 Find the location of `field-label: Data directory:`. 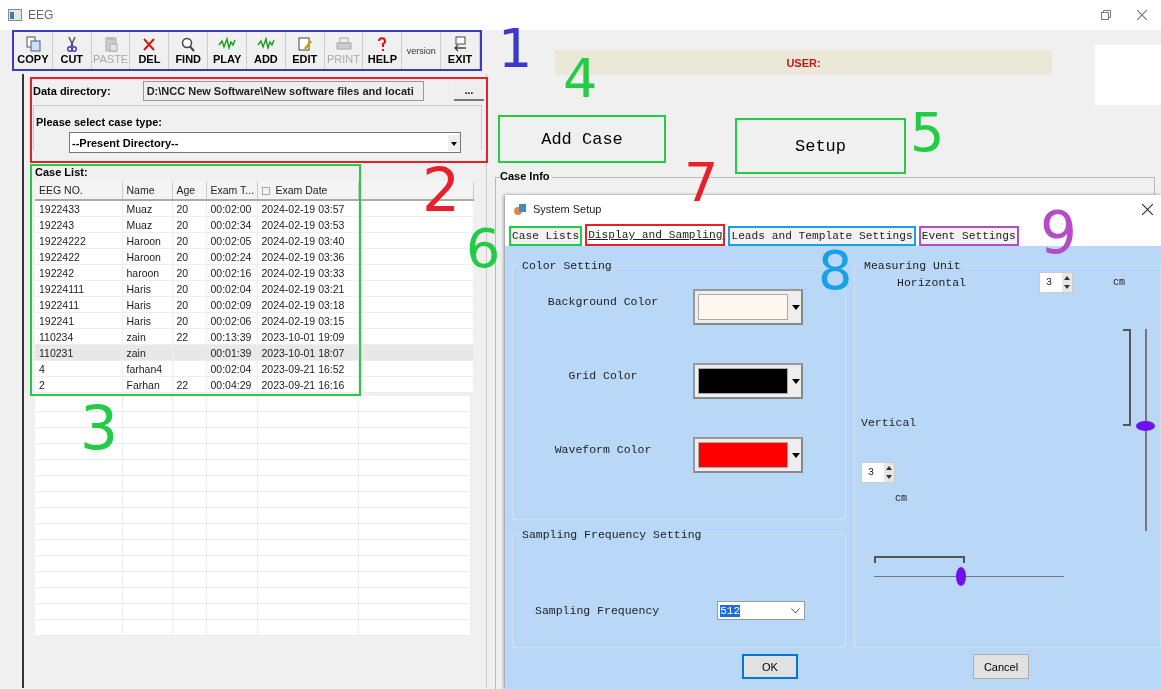

field-label: Data directory: is located at coordinates (72, 91).